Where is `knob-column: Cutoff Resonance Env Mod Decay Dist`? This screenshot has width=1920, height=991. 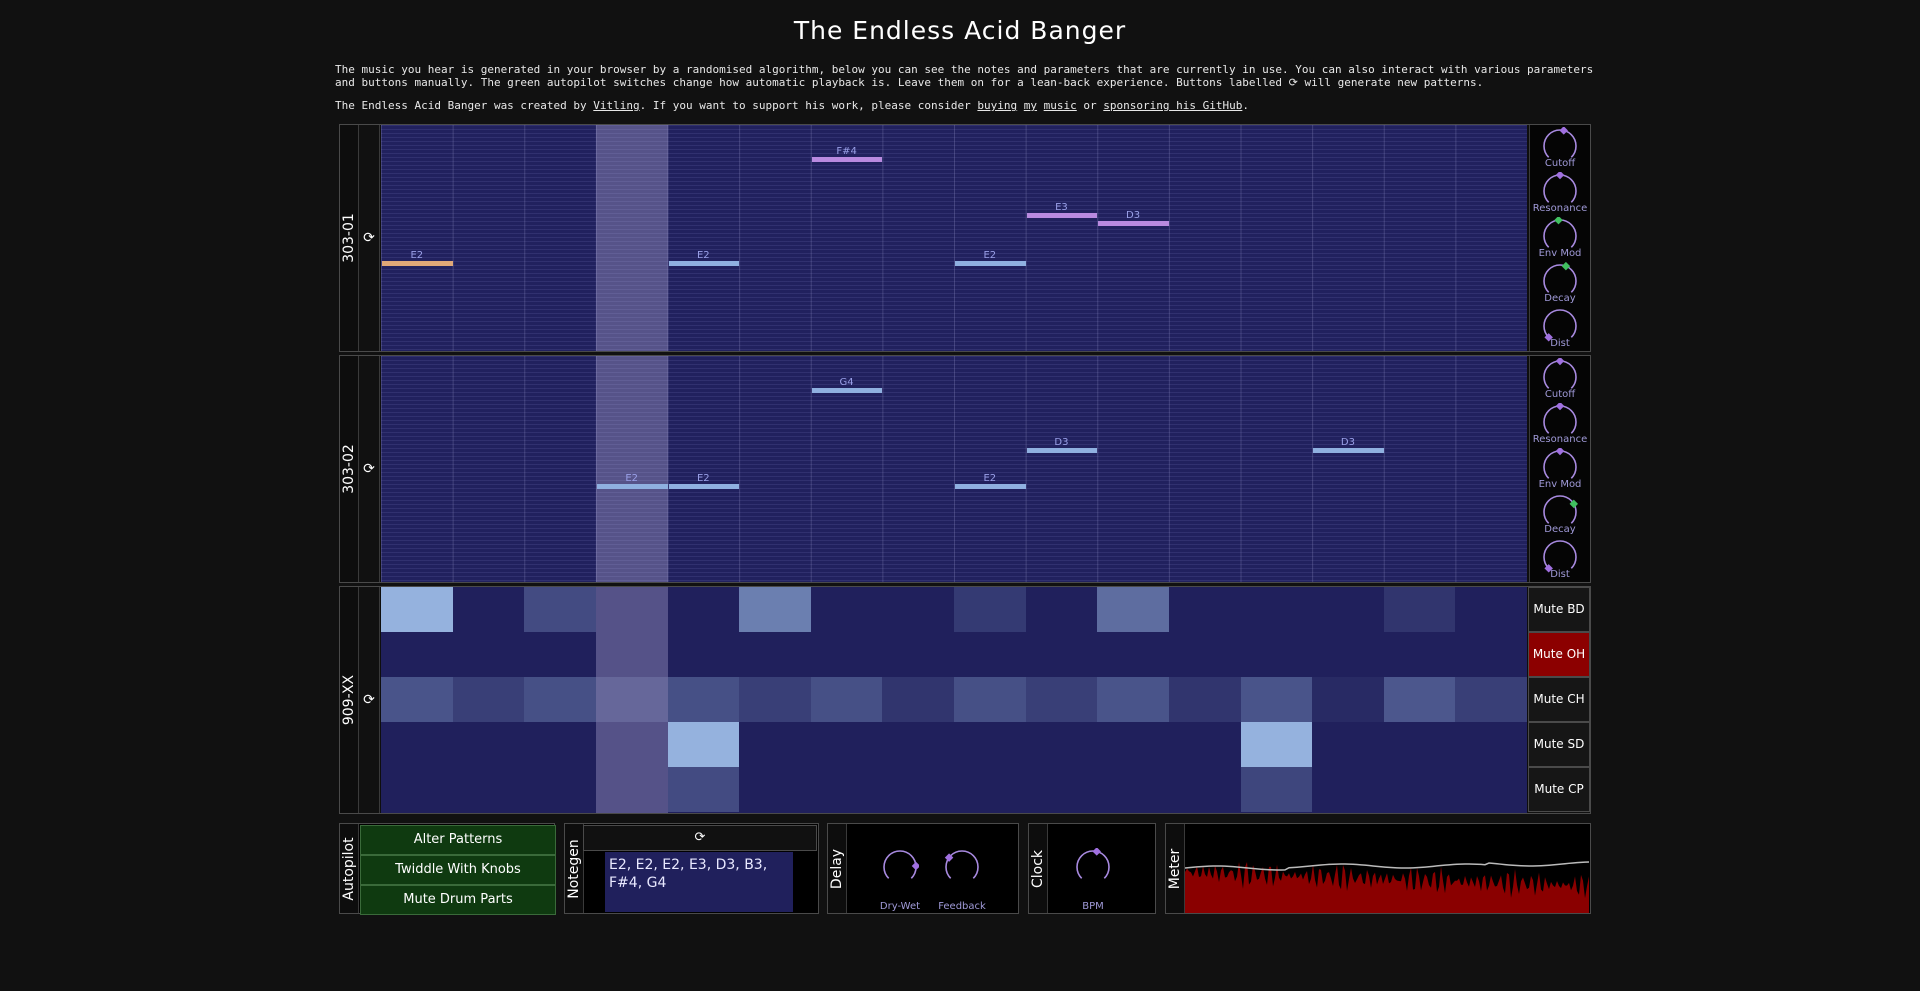 knob-column: Cutoff Resonance Env Mod Decay Dist is located at coordinates (1559, 238).